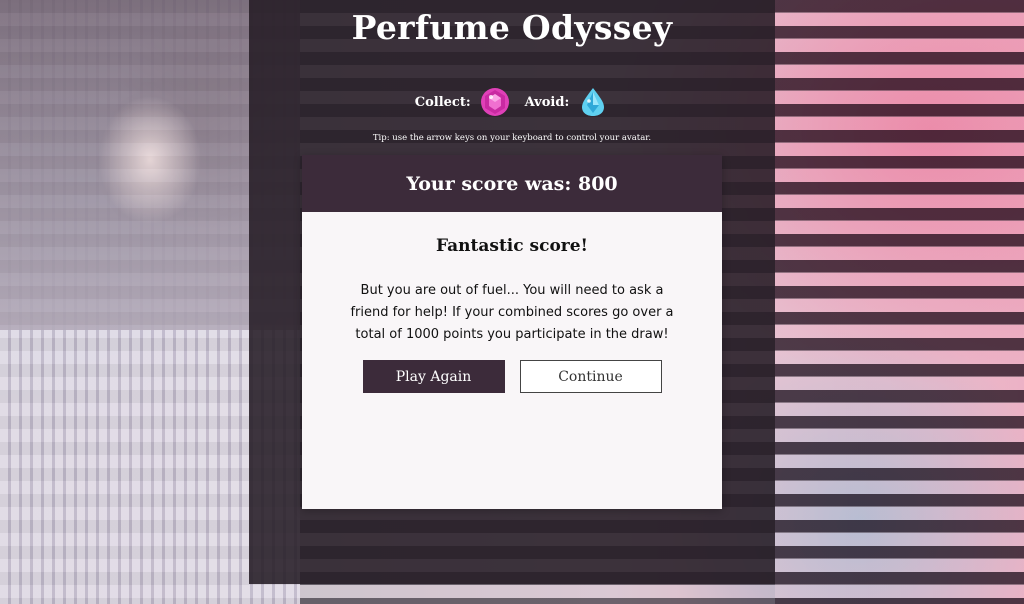 This screenshot has width=1024, height=604. What do you see at coordinates (512, 102) in the screenshot?
I see `legend: Collect: Avoid:` at bounding box center [512, 102].